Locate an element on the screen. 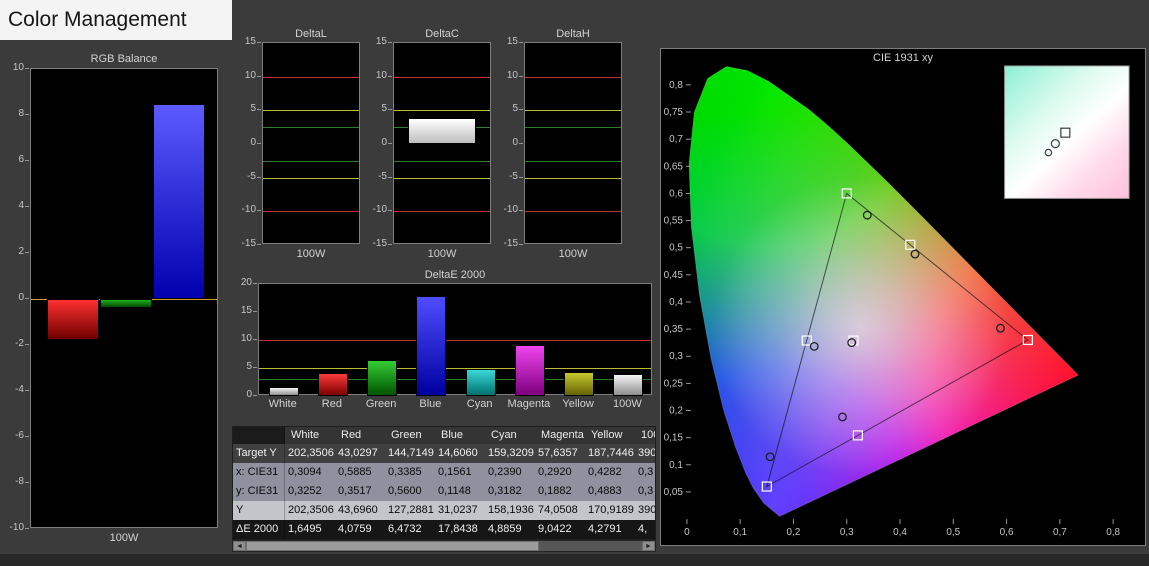 The width and height of the screenshot is (1149, 566). reference-line--5 is located at coordinates (573, 178).